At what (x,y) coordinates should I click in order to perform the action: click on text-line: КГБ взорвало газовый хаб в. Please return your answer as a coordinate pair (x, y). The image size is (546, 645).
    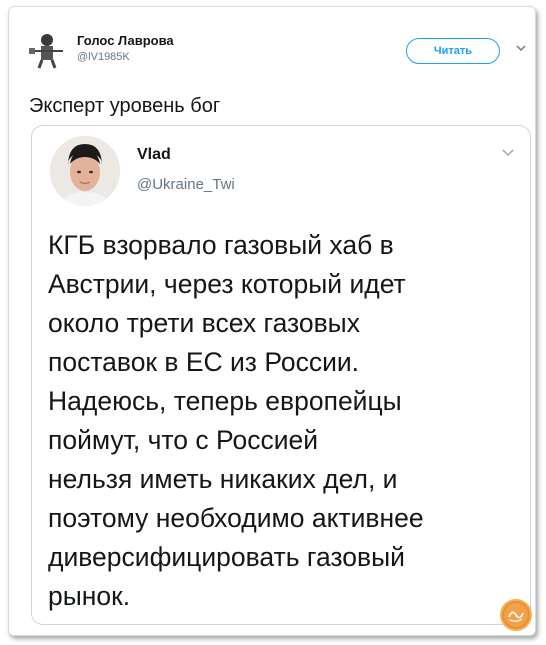
    Looking at the image, I should click on (221, 245).